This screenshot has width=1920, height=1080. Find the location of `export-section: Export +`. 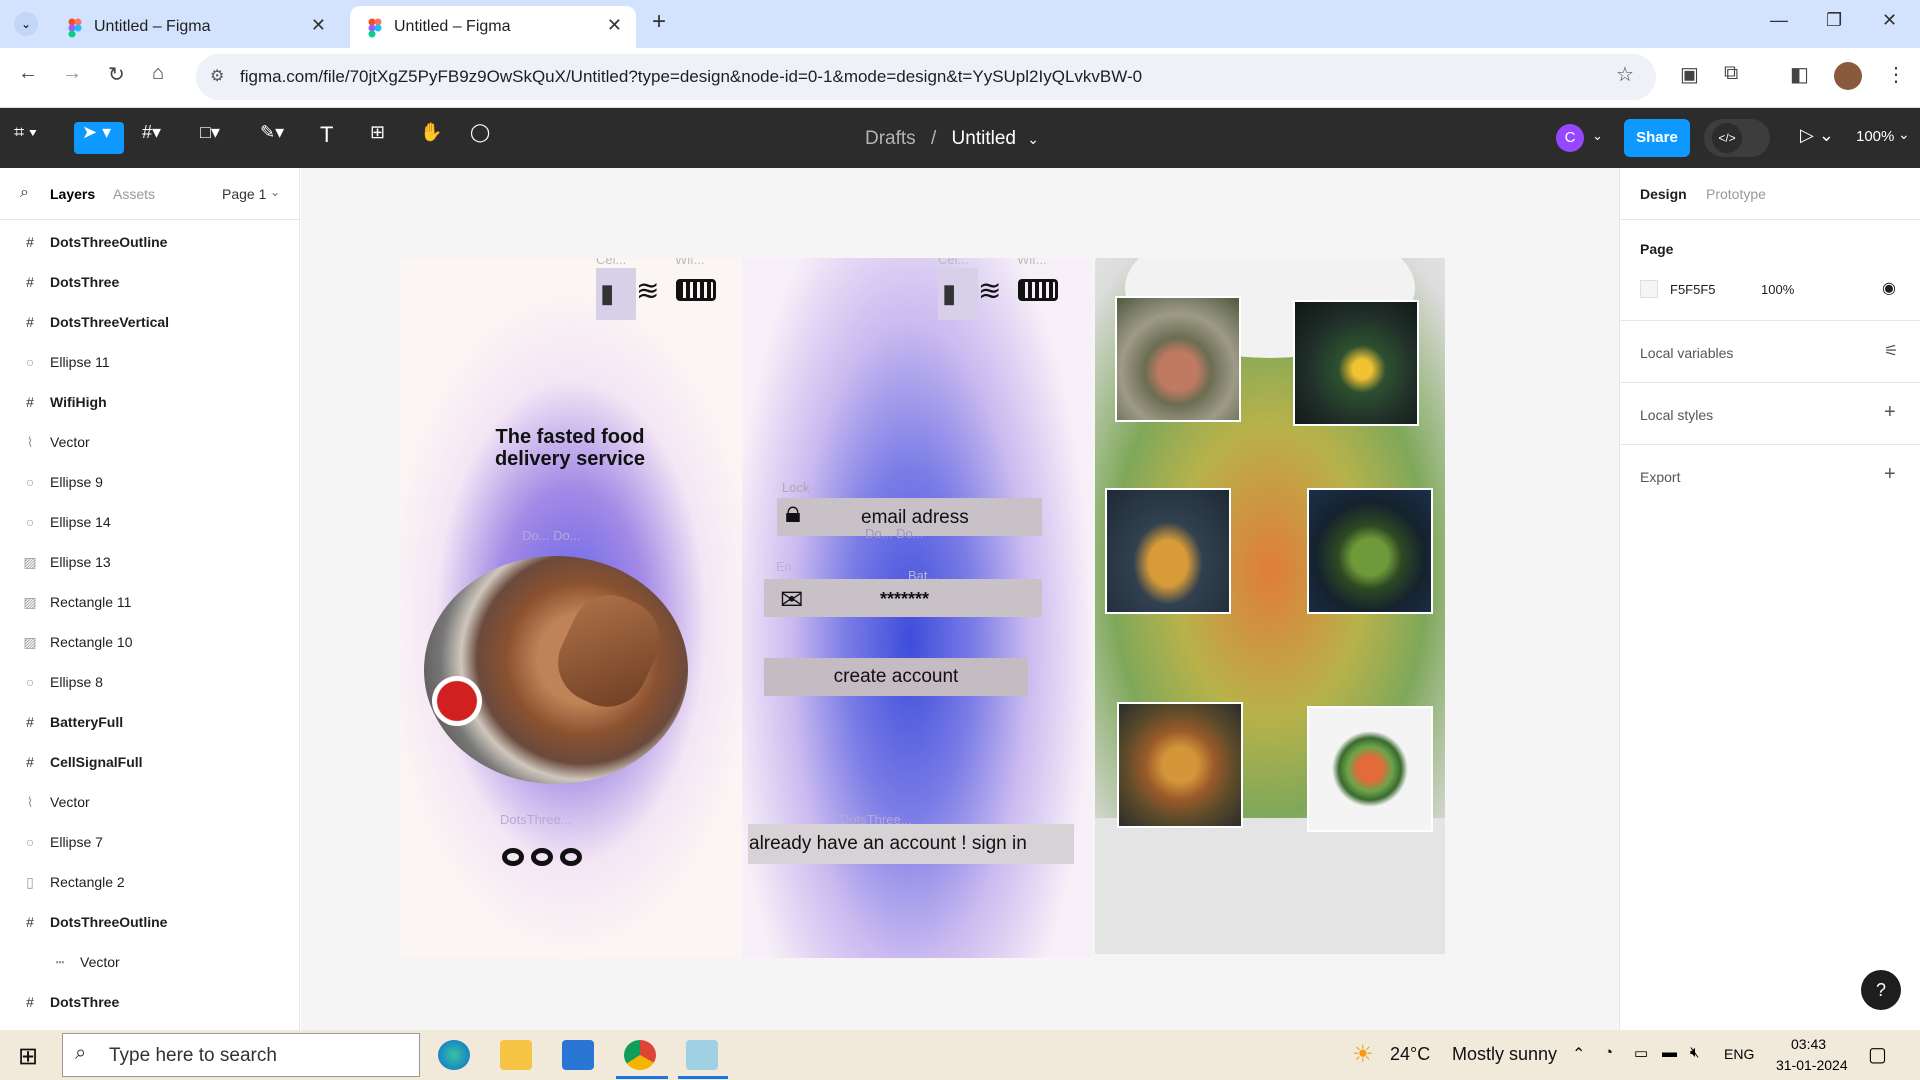

export-section: Export + is located at coordinates (1770, 475).